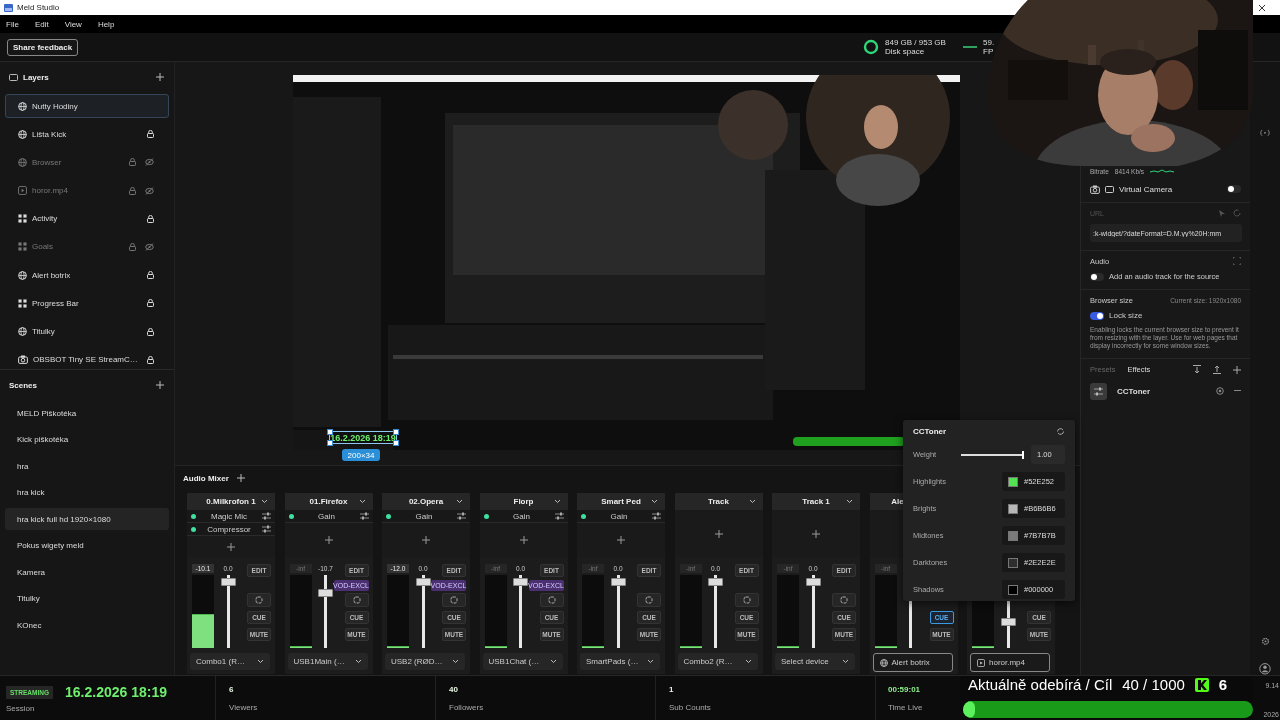 The image size is (1280, 720). What do you see at coordinates (12, 24) in the screenshot?
I see `menu-item: File` at bounding box center [12, 24].